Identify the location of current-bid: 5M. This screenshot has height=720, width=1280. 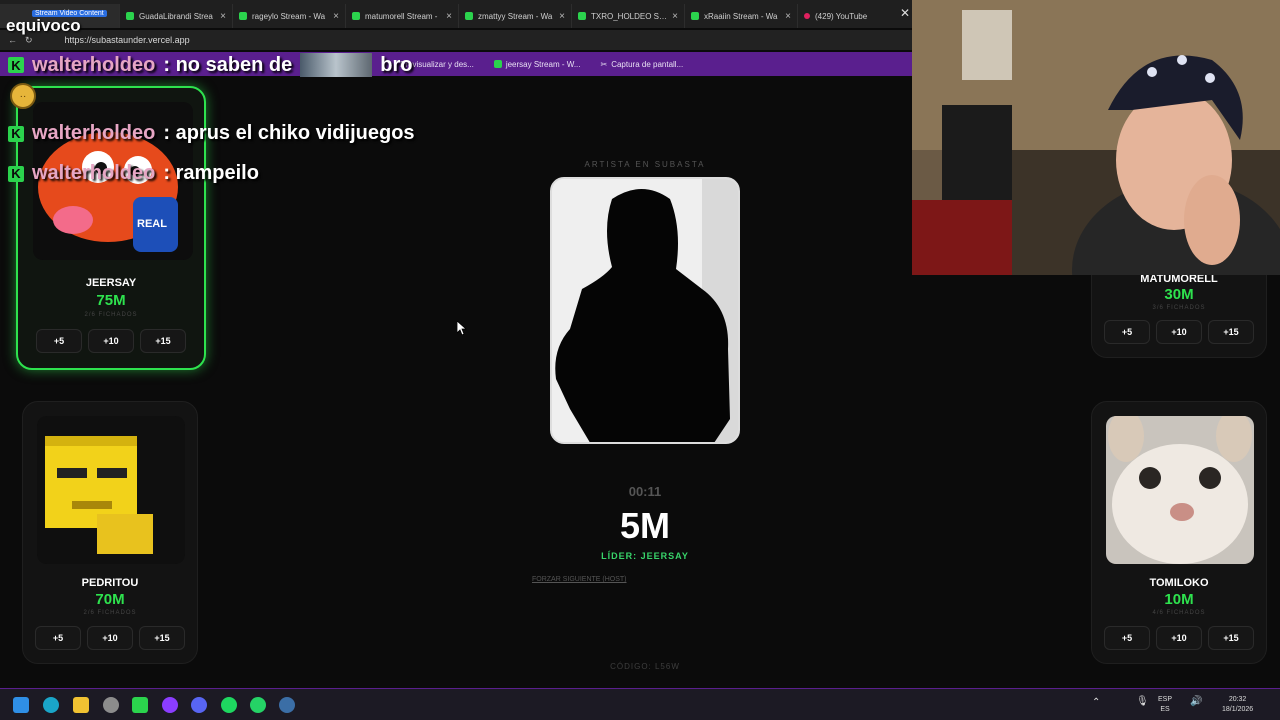
(644, 525).